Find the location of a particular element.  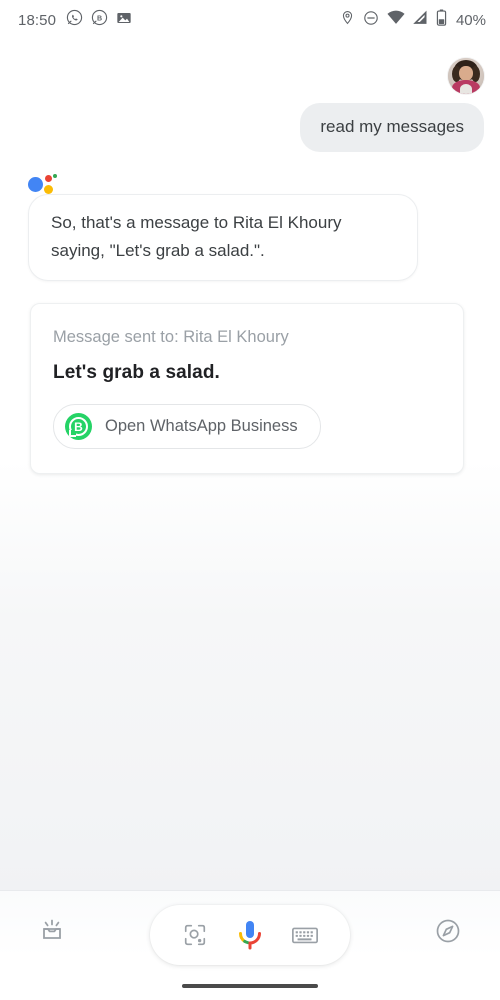

image-icon is located at coordinates (124, 20).